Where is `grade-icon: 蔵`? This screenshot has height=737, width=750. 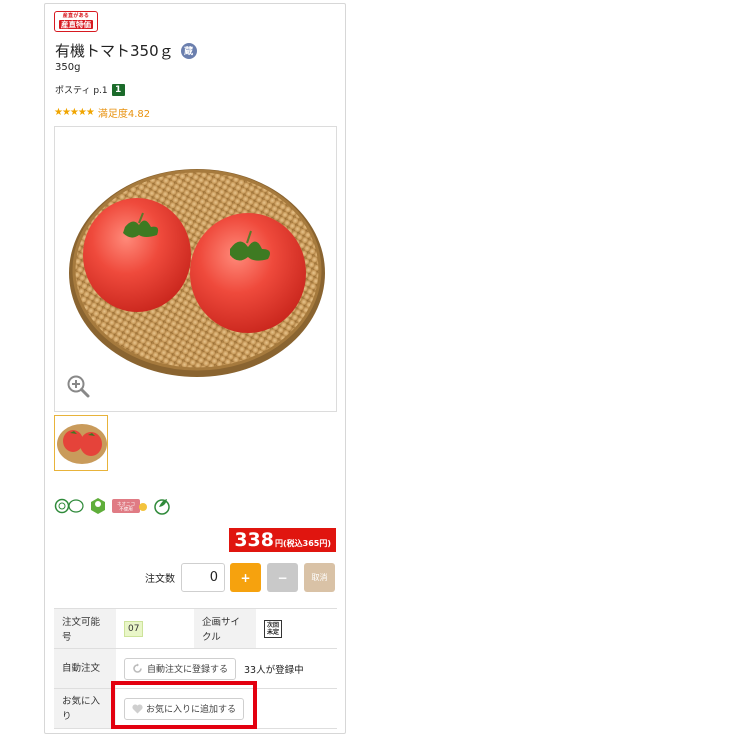
grade-icon: 蔵 is located at coordinates (188, 50).